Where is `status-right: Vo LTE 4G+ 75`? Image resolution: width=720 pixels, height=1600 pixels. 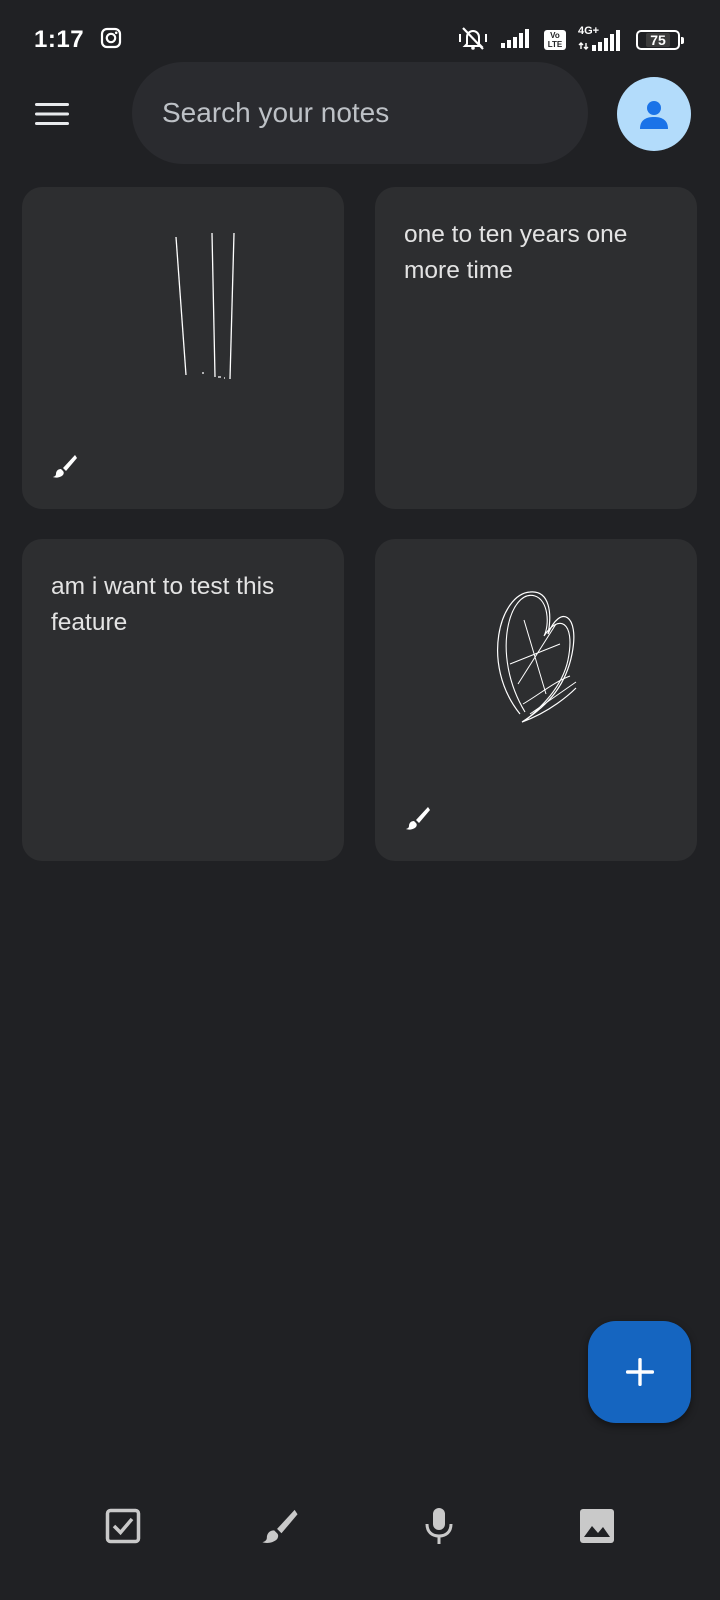 status-right: Vo LTE 4G+ 75 is located at coordinates (571, 40).